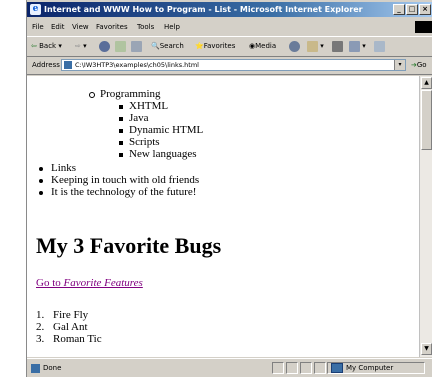 The height and width of the screenshot is (377, 432). What do you see at coordinates (423, 27) in the screenshot?
I see `windows-logo-icon` at bounding box center [423, 27].